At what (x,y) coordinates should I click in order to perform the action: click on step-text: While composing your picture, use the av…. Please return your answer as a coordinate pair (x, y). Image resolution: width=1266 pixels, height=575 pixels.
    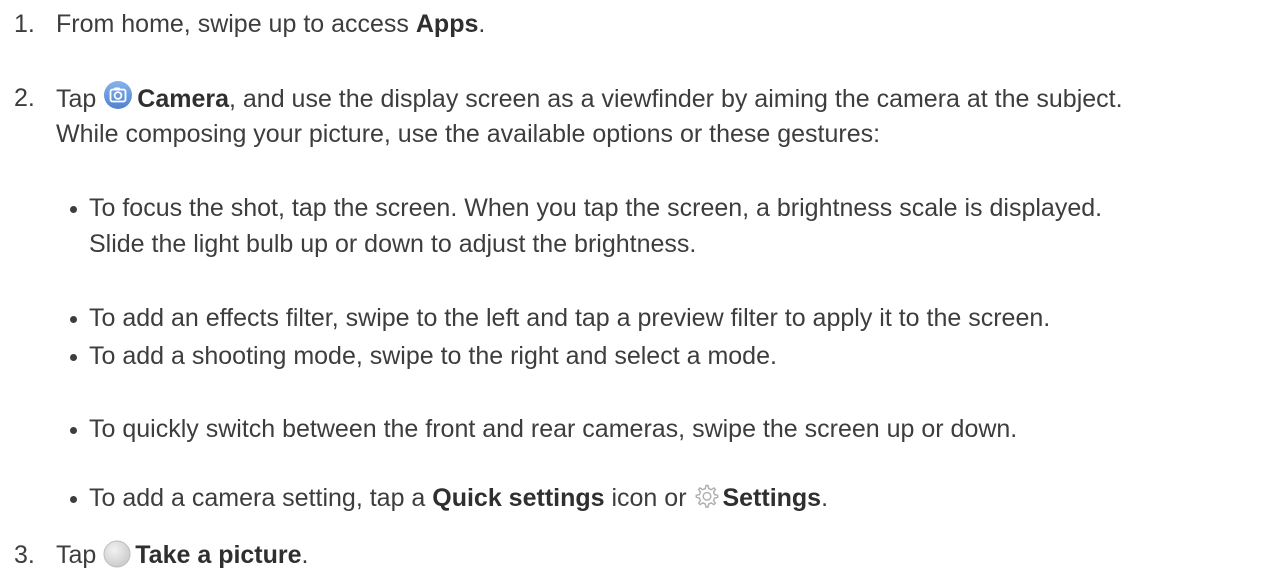
    Looking at the image, I should click on (468, 134).